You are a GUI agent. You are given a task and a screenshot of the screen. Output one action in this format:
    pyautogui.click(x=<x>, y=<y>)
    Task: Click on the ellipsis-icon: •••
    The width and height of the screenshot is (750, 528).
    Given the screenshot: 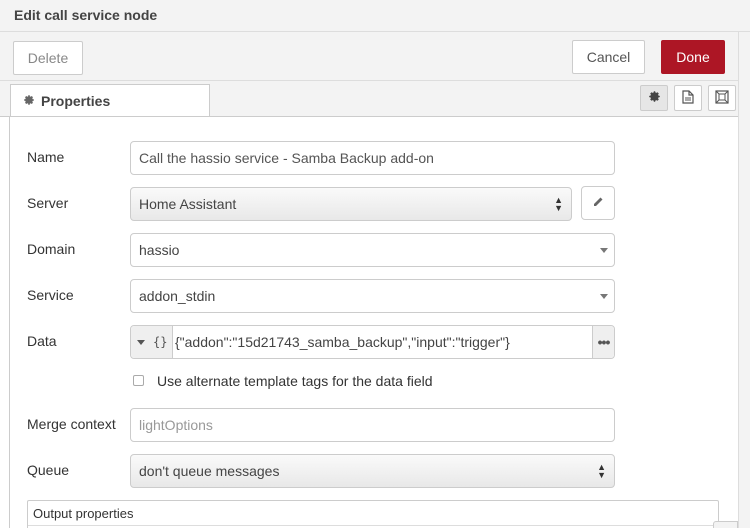 What is the action you would take?
    pyautogui.click(x=604, y=342)
    